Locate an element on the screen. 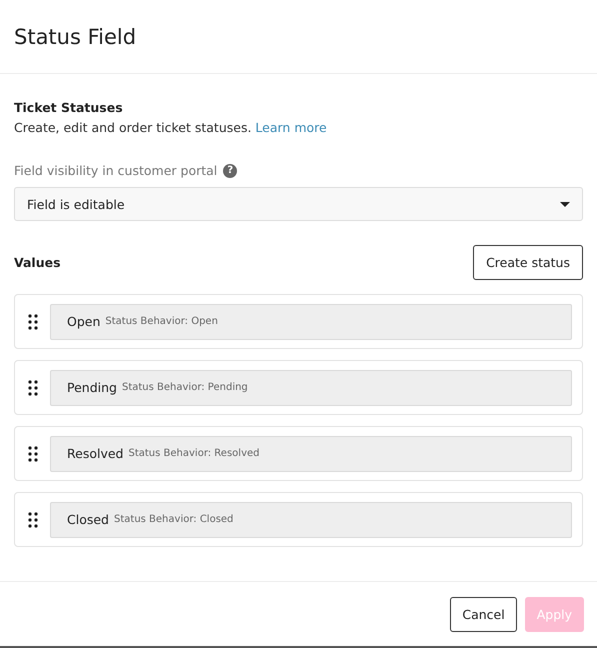  create-status-button: Create status is located at coordinates (528, 262).